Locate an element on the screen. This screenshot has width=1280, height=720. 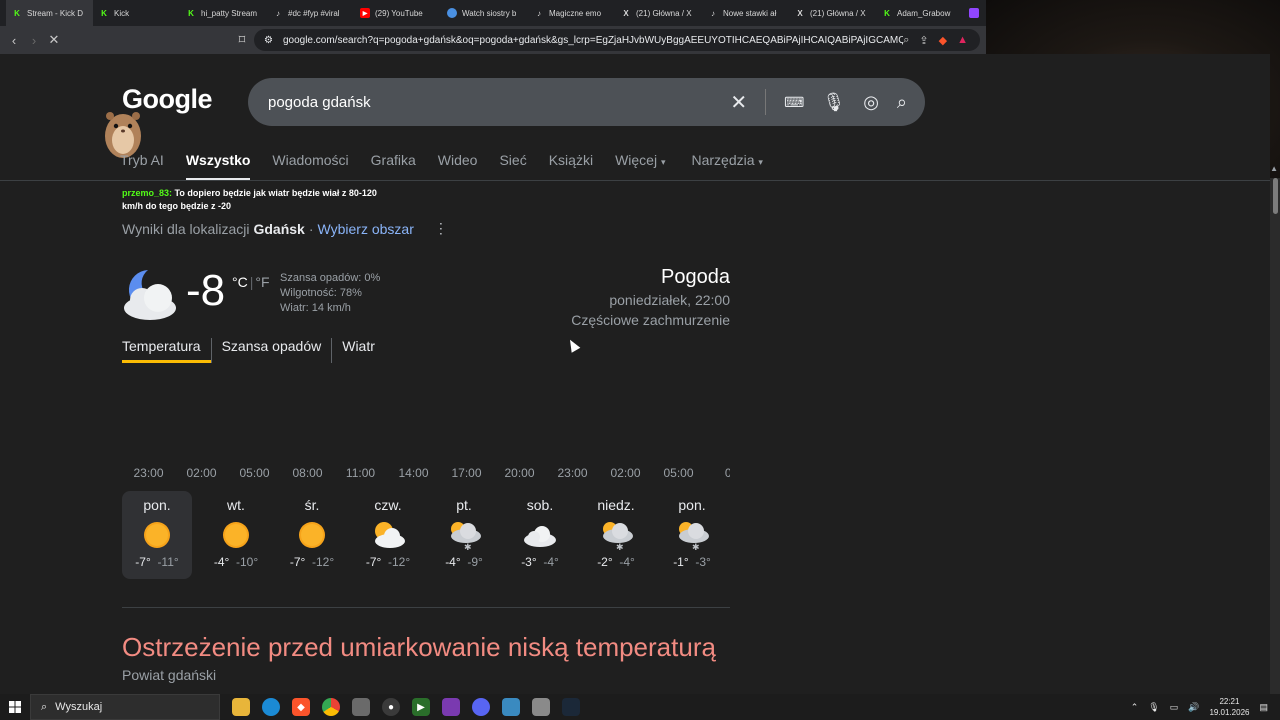
browser-tab: ♪ #dc #fyp #viral is located at coordinates (310, 13).